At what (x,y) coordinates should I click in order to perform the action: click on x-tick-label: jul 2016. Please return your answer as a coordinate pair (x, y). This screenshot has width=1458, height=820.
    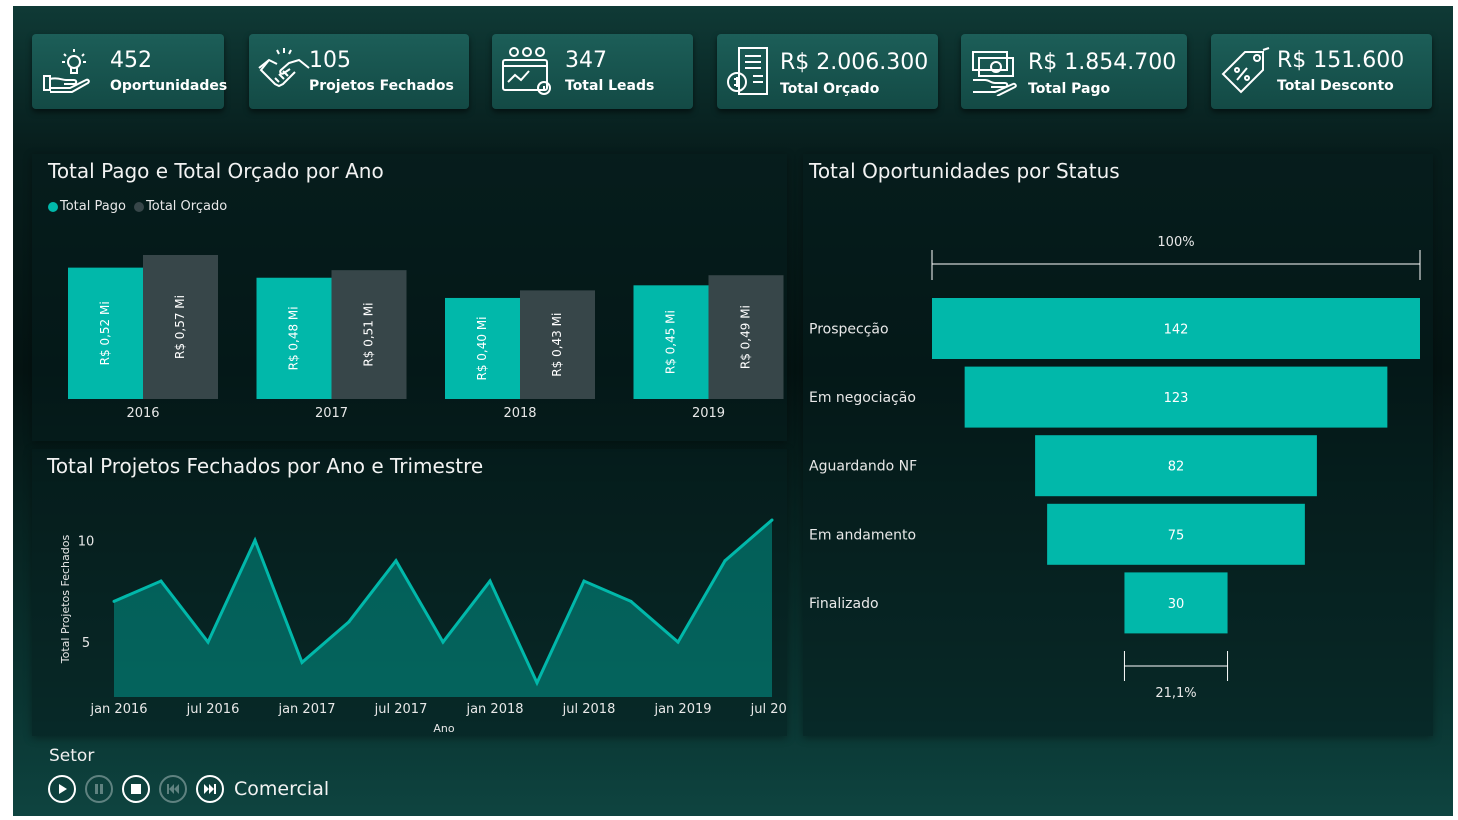
    Looking at the image, I should click on (213, 709).